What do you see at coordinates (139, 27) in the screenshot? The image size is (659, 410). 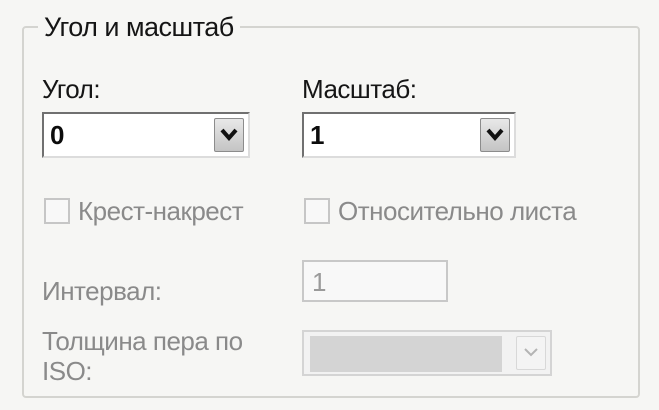 I see `group-title: Угол и масштаб` at bounding box center [139, 27].